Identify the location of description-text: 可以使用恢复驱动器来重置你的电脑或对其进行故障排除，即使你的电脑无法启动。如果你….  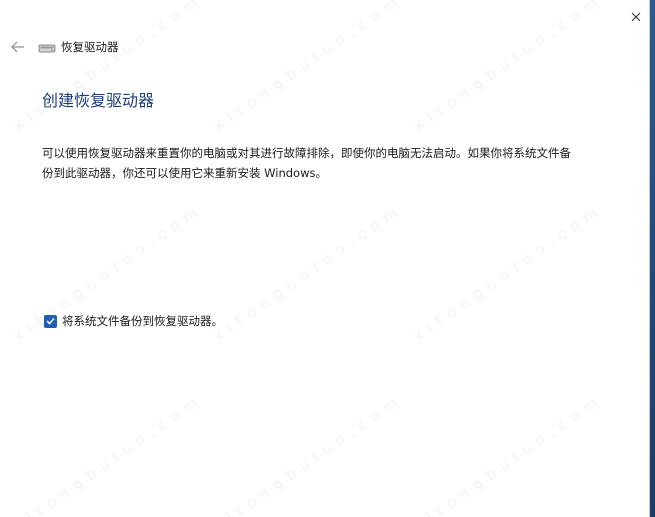
(306, 163).